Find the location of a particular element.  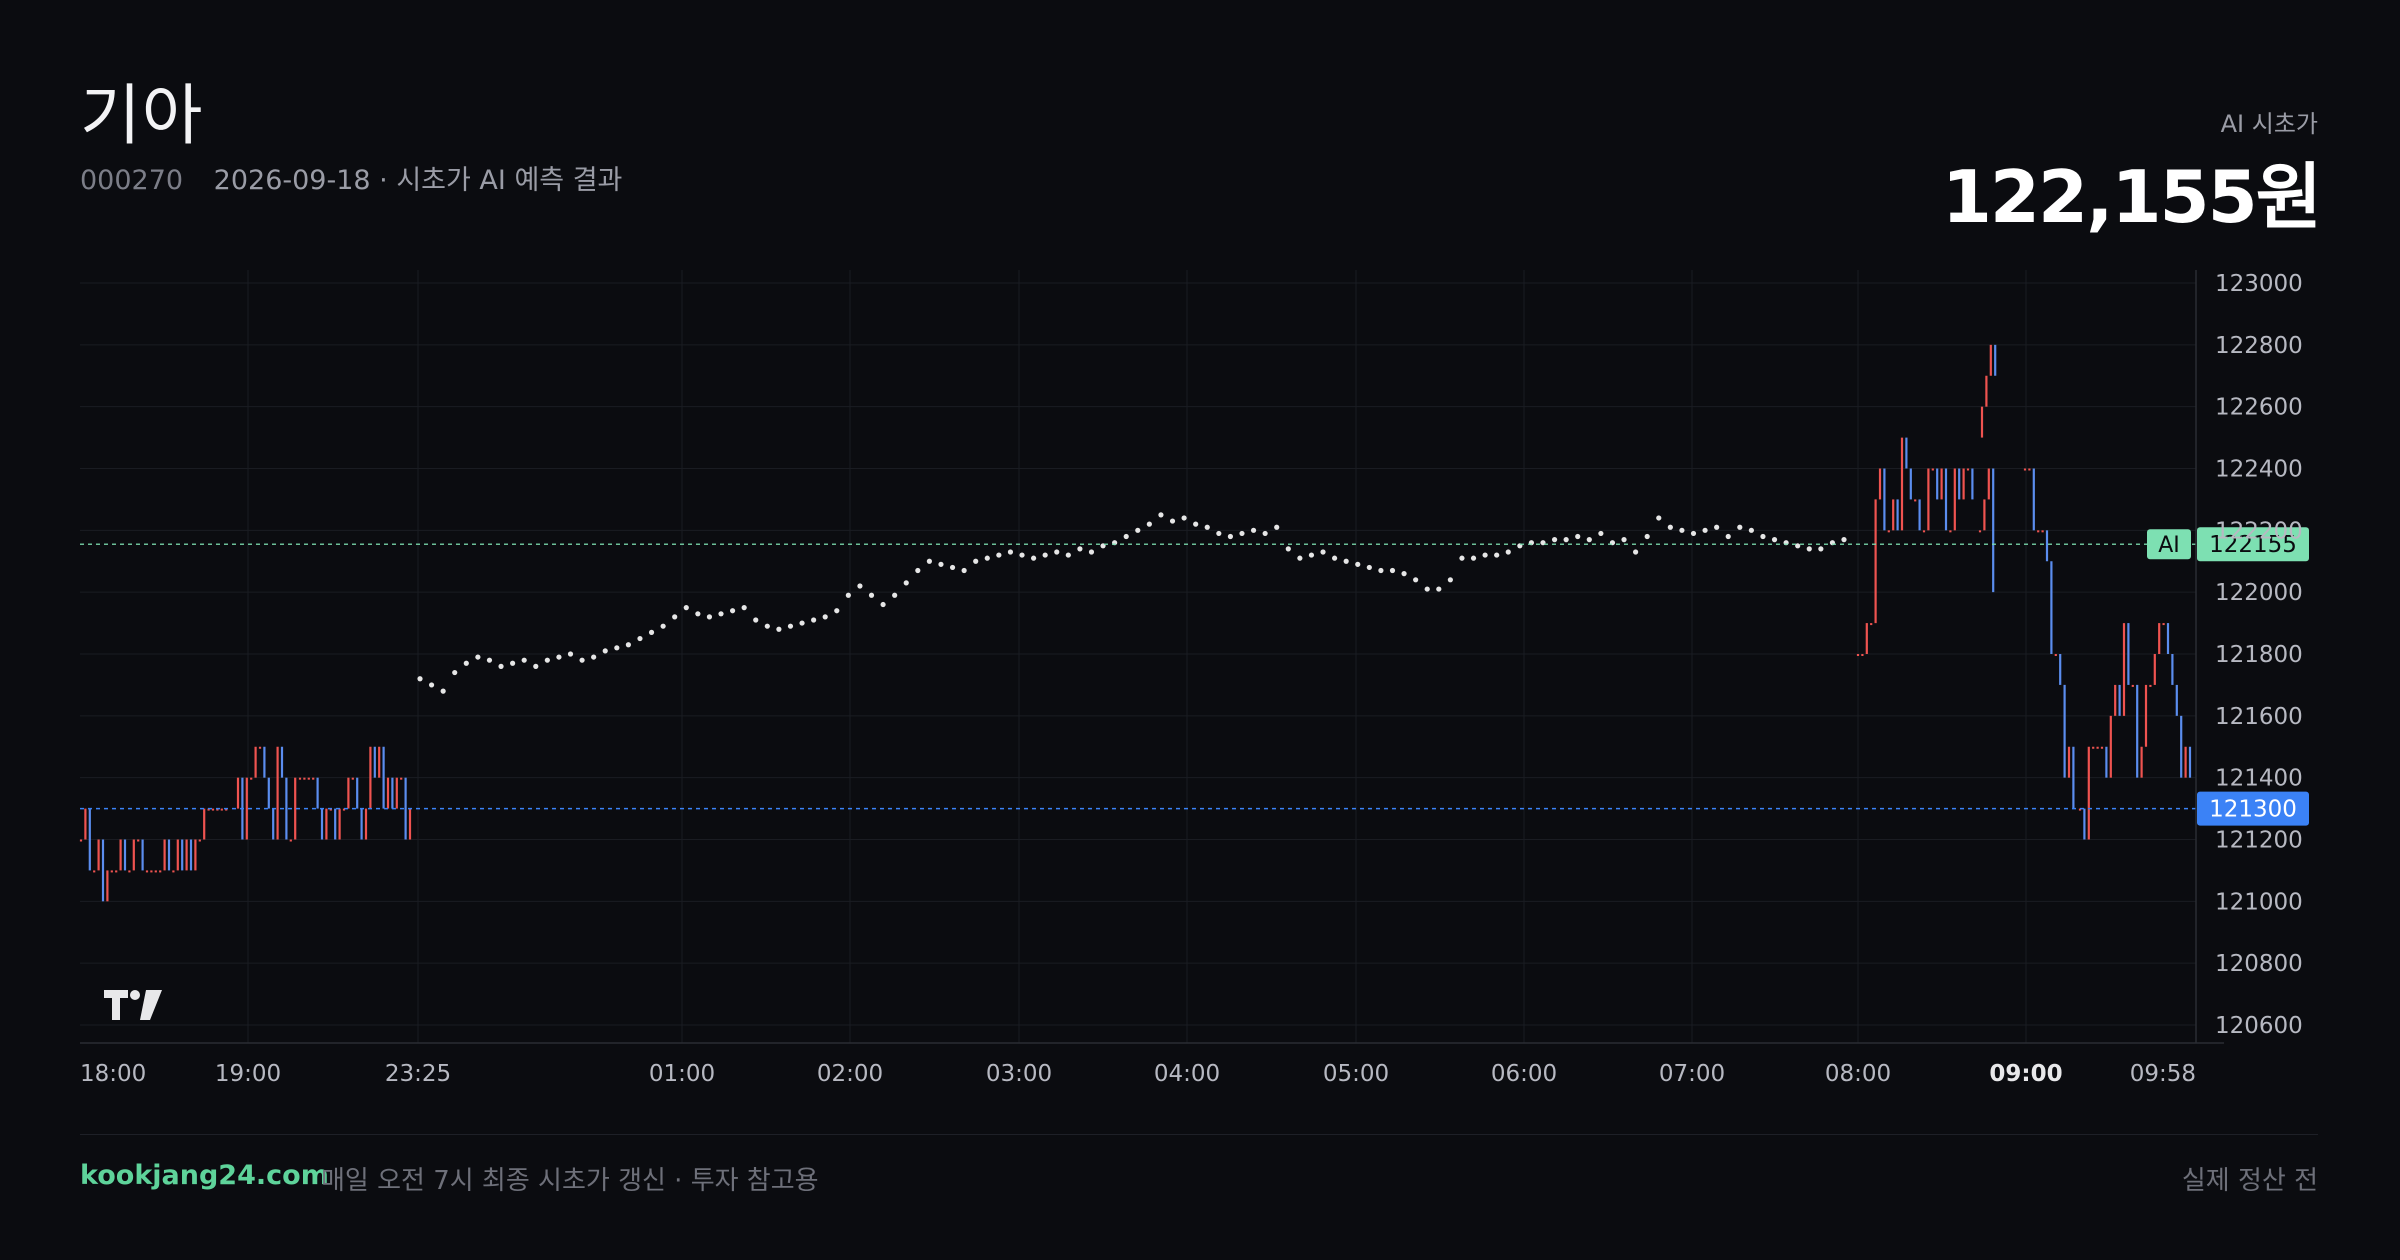

y-tick-label: 122600 is located at coordinates (2259, 408).